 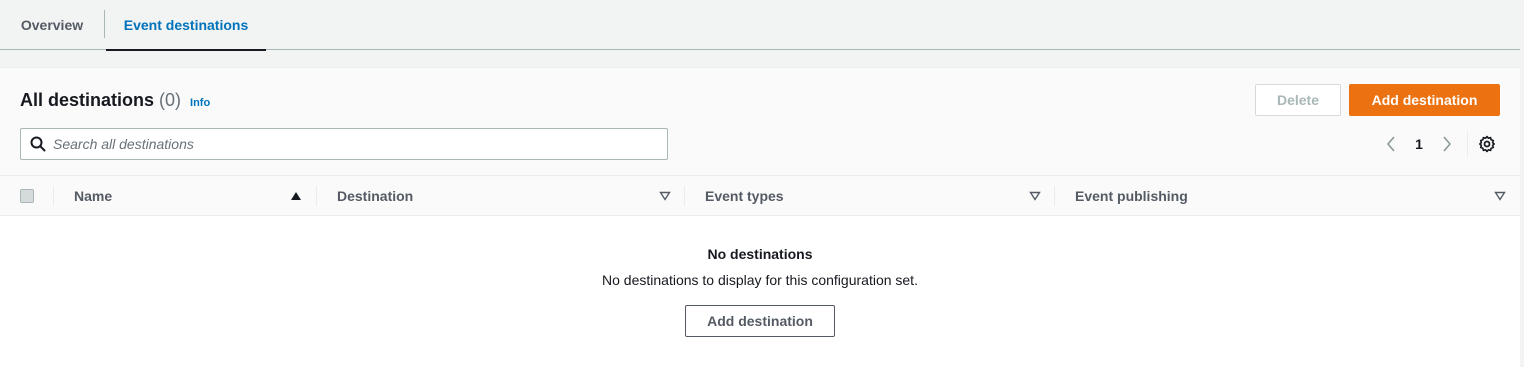 What do you see at coordinates (1298, 100) in the screenshot?
I see `delete-button: Delete` at bounding box center [1298, 100].